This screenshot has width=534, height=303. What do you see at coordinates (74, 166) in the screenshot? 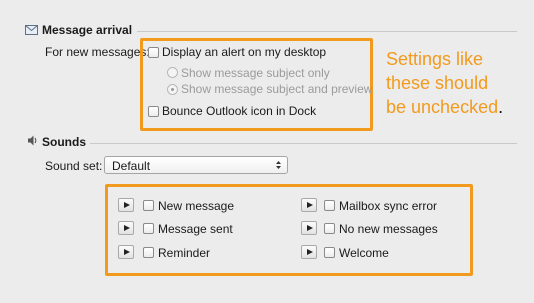
I see `sound-set-label: Sound set:` at bounding box center [74, 166].